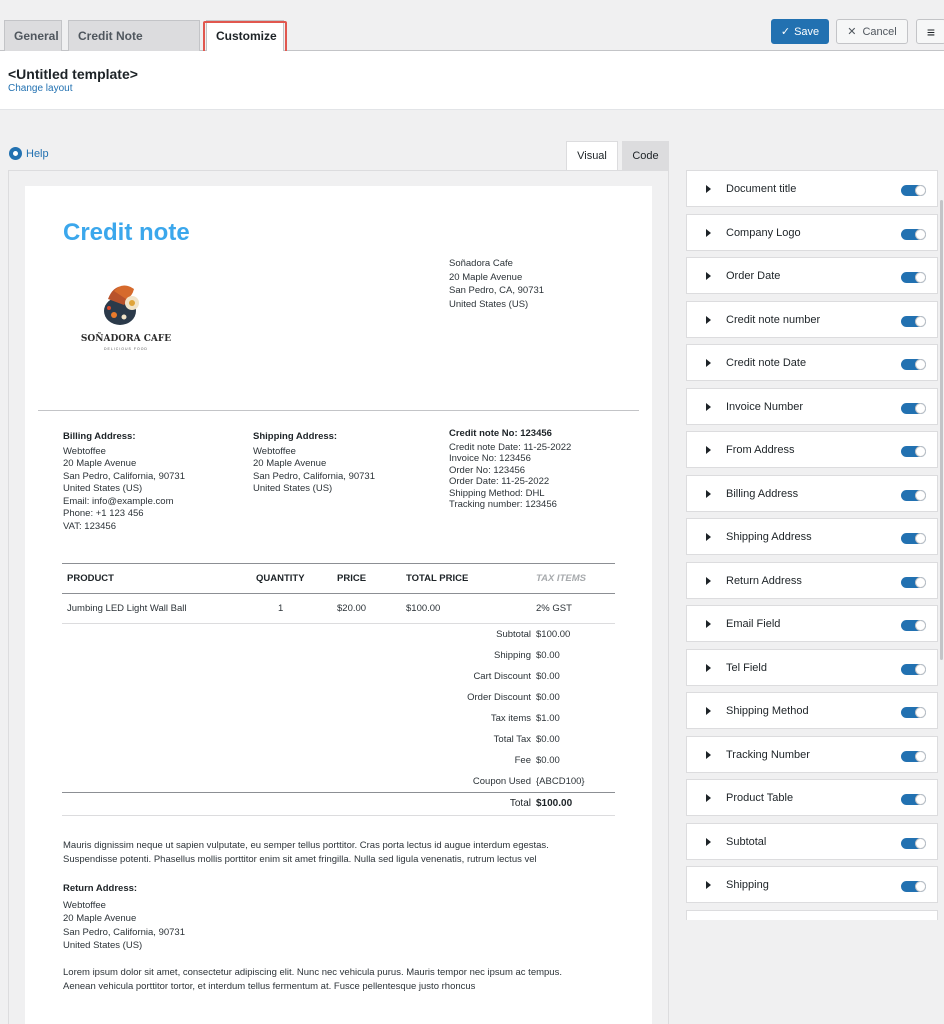 This screenshot has width=944, height=1024. What do you see at coordinates (941, 430) in the screenshot?
I see `settings-scrollbar` at bounding box center [941, 430].